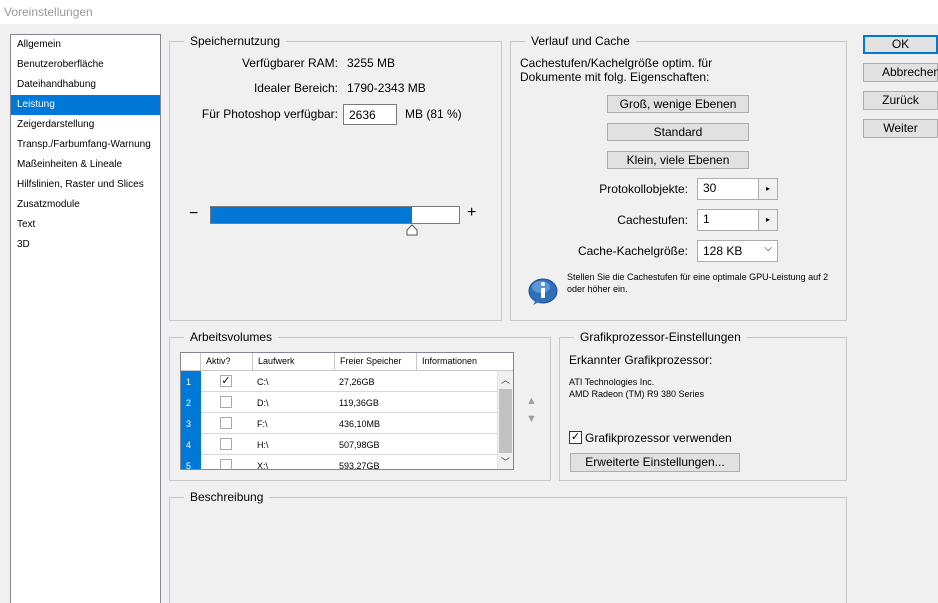  I want to click on cancel-button: Abbrechen, so click(900, 72).